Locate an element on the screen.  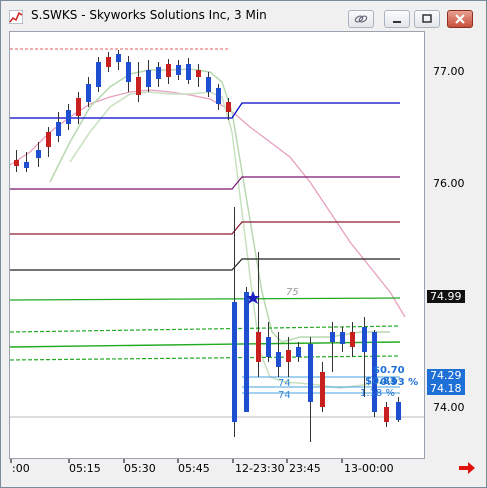
chart-app-icon is located at coordinates (16, 17).